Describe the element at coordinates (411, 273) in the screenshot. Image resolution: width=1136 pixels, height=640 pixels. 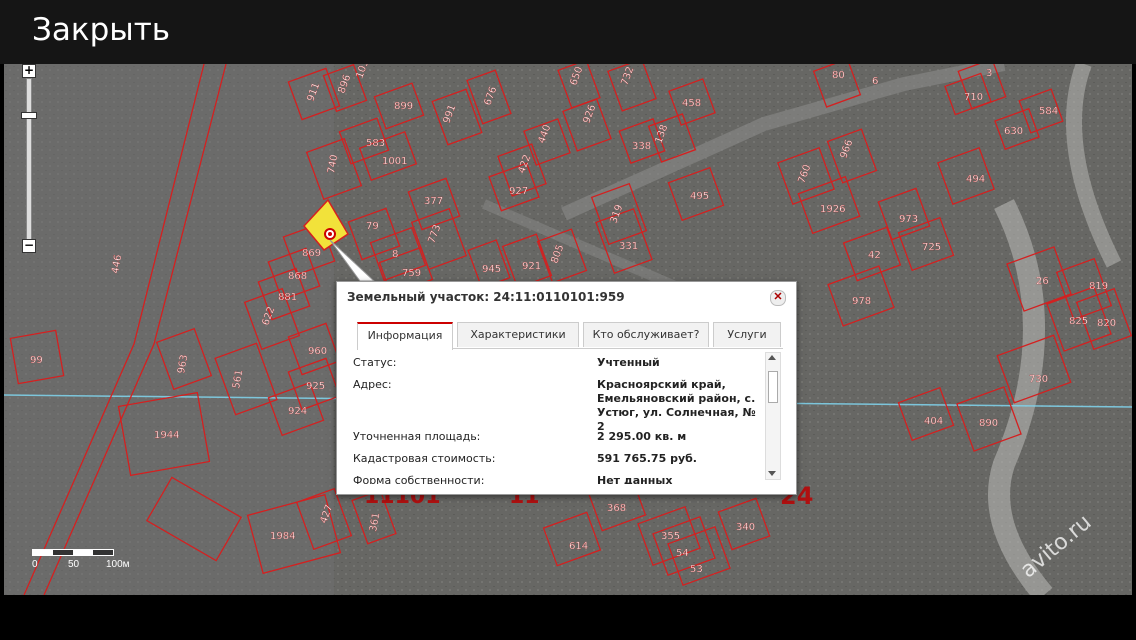
I see `parcel-label: 759` at that location.